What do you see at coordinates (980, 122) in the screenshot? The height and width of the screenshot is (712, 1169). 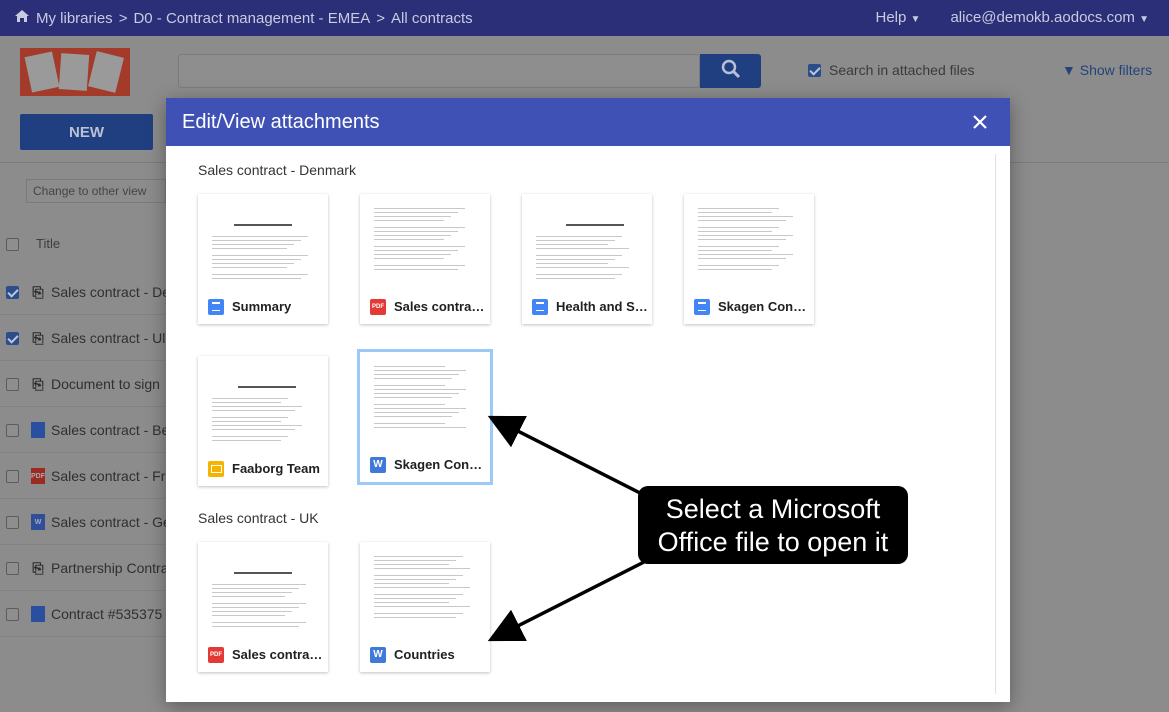 I see `close-icon` at bounding box center [980, 122].